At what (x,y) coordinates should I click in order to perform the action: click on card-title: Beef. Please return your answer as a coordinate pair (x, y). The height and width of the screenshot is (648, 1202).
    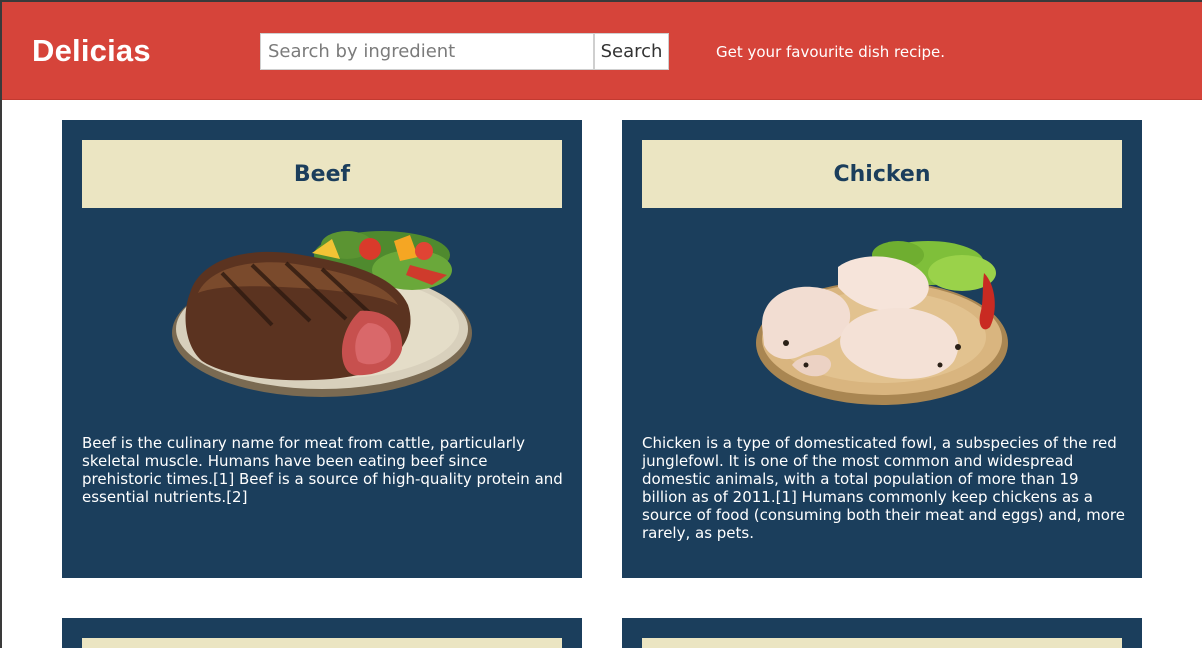
    Looking at the image, I should click on (322, 174).